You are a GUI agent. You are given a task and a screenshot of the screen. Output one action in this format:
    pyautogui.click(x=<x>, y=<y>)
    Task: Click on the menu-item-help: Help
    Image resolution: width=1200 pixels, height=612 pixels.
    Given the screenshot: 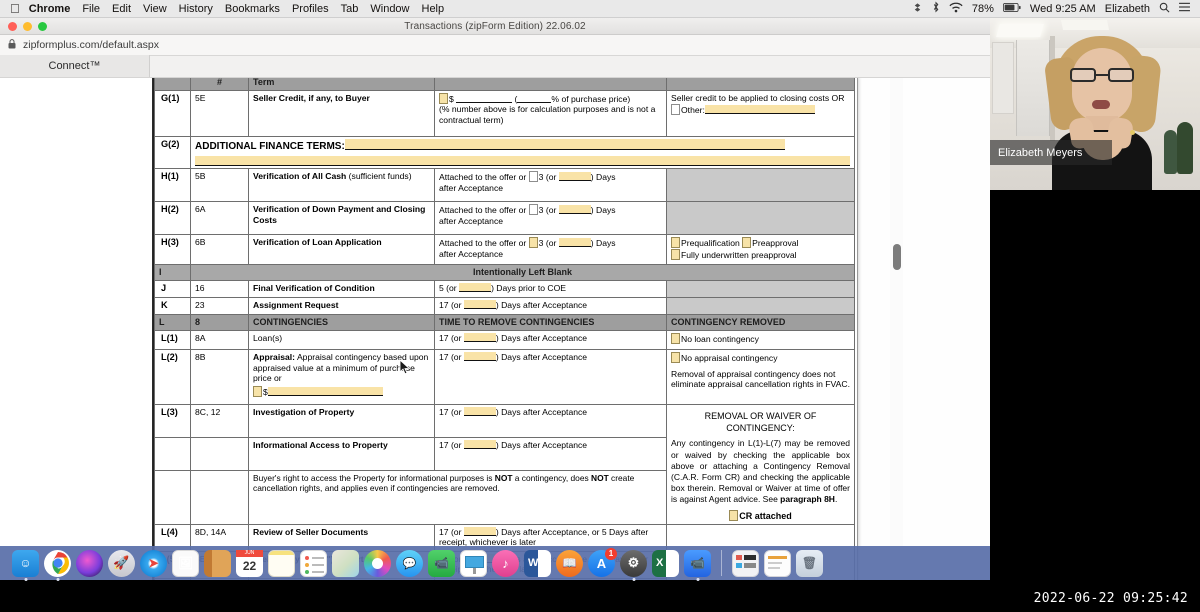 What is the action you would take?
    pyautogui.click(x=433, y=9)
    